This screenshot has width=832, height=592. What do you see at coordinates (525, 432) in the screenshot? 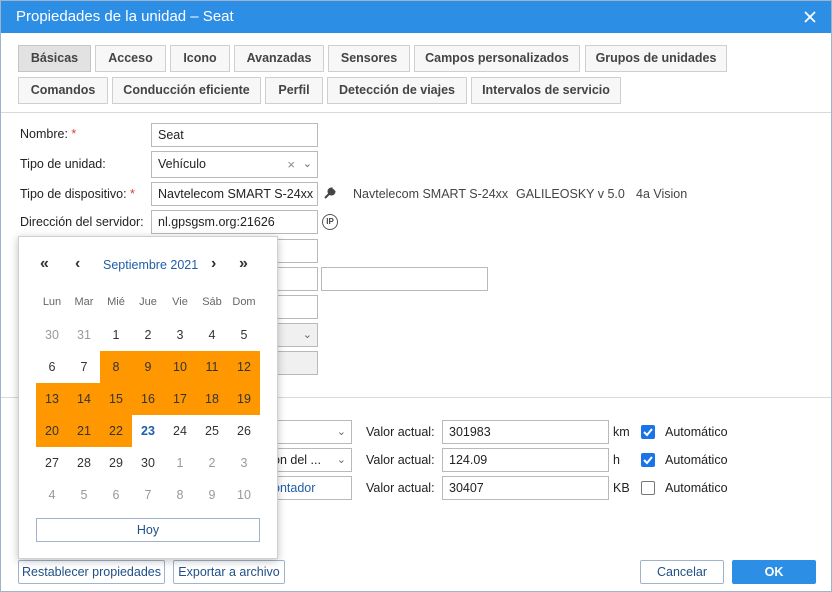
I see `mileage-value-input: 301983` at bounding box center [525, 432].